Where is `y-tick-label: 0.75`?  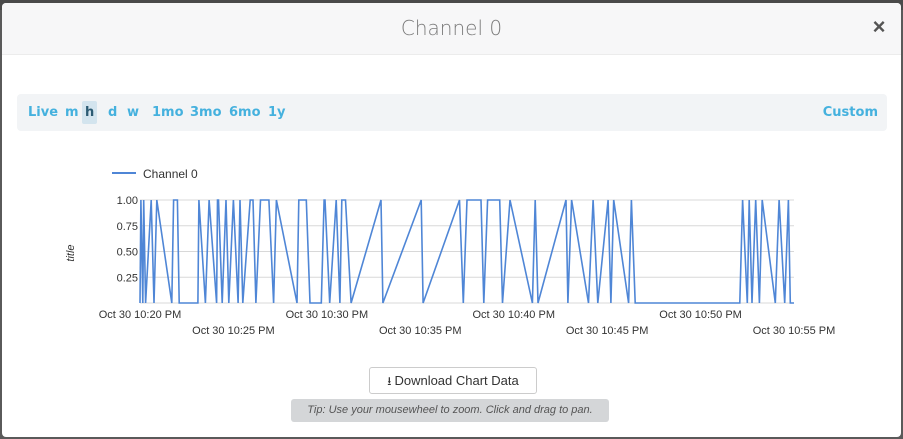
y-tick-label: 0.75 is located at coordinates (127, 227).